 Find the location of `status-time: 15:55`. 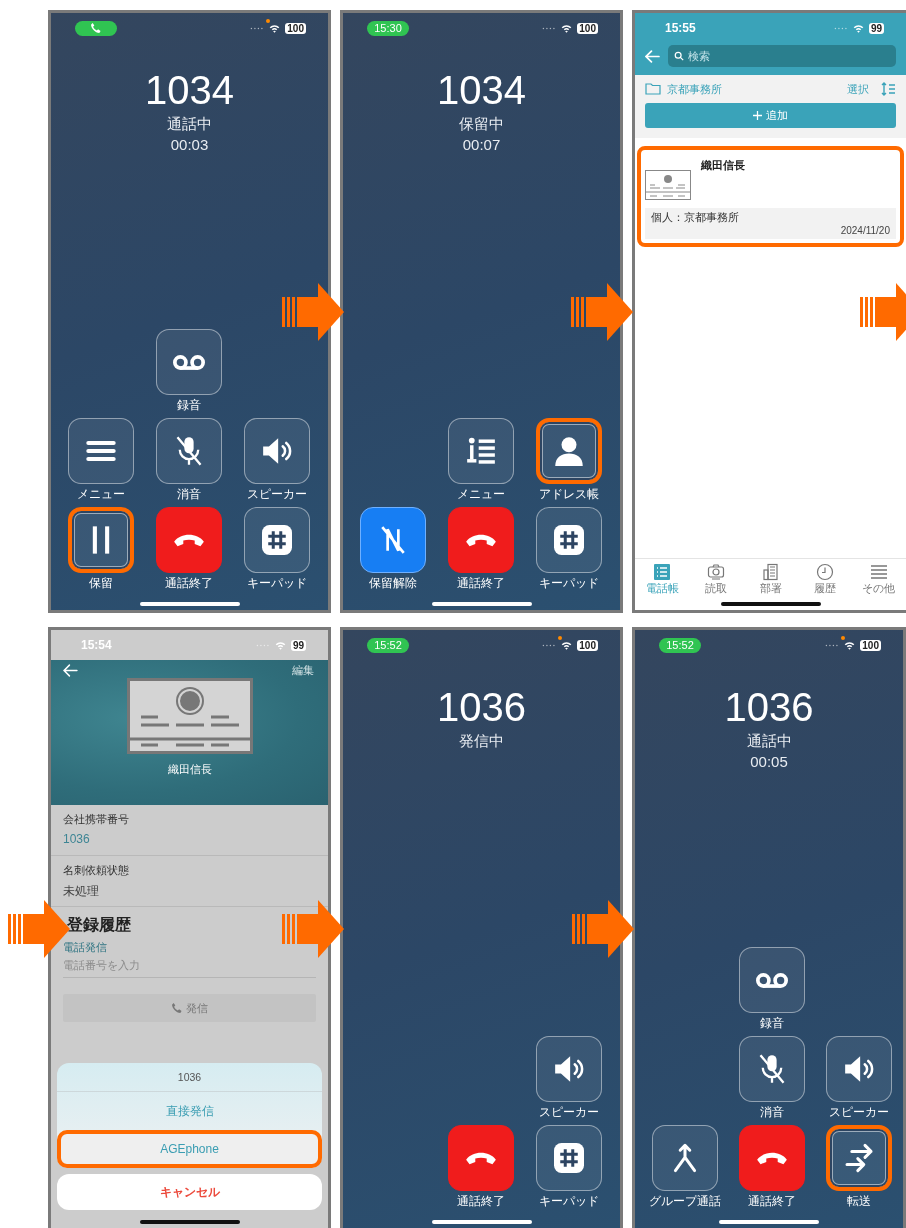

status-time: 15:55 is located at coordinates (680, 28).